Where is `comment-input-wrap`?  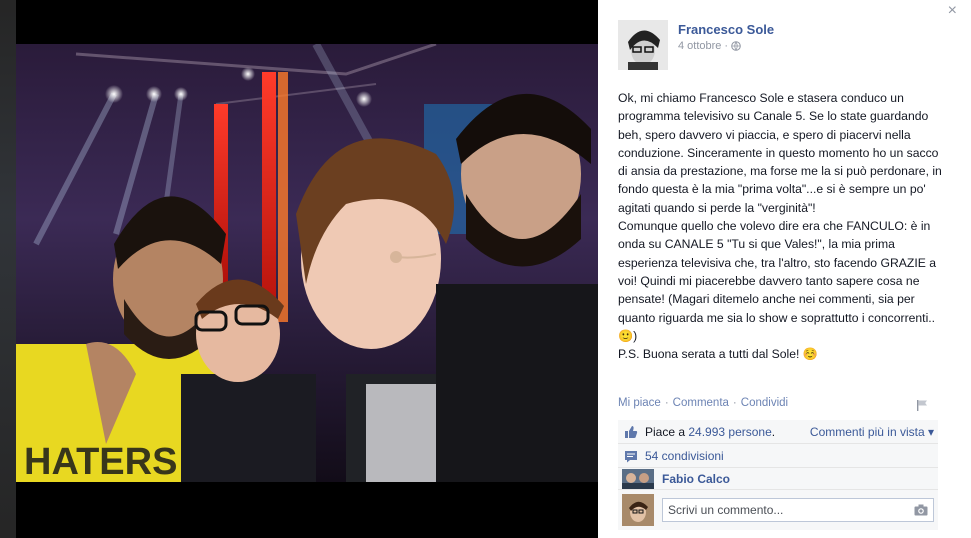
comment-input-wrap is located at coordinates (798, 510).